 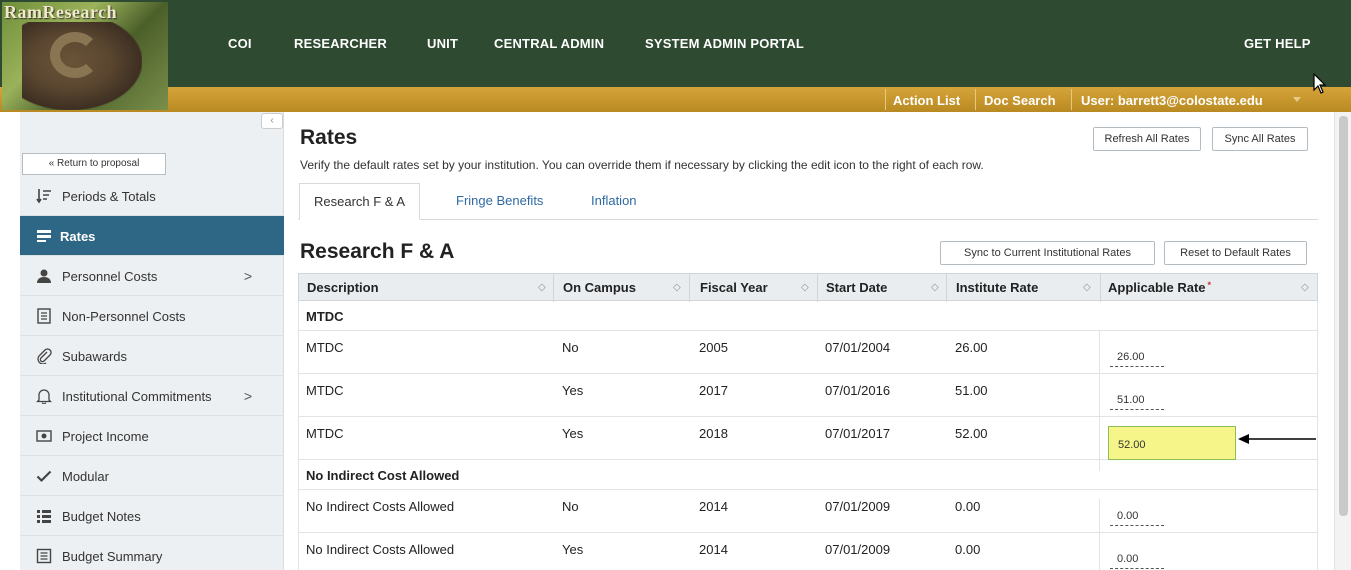 I want to click on sort-list-icon, so click(x=43, y=196).